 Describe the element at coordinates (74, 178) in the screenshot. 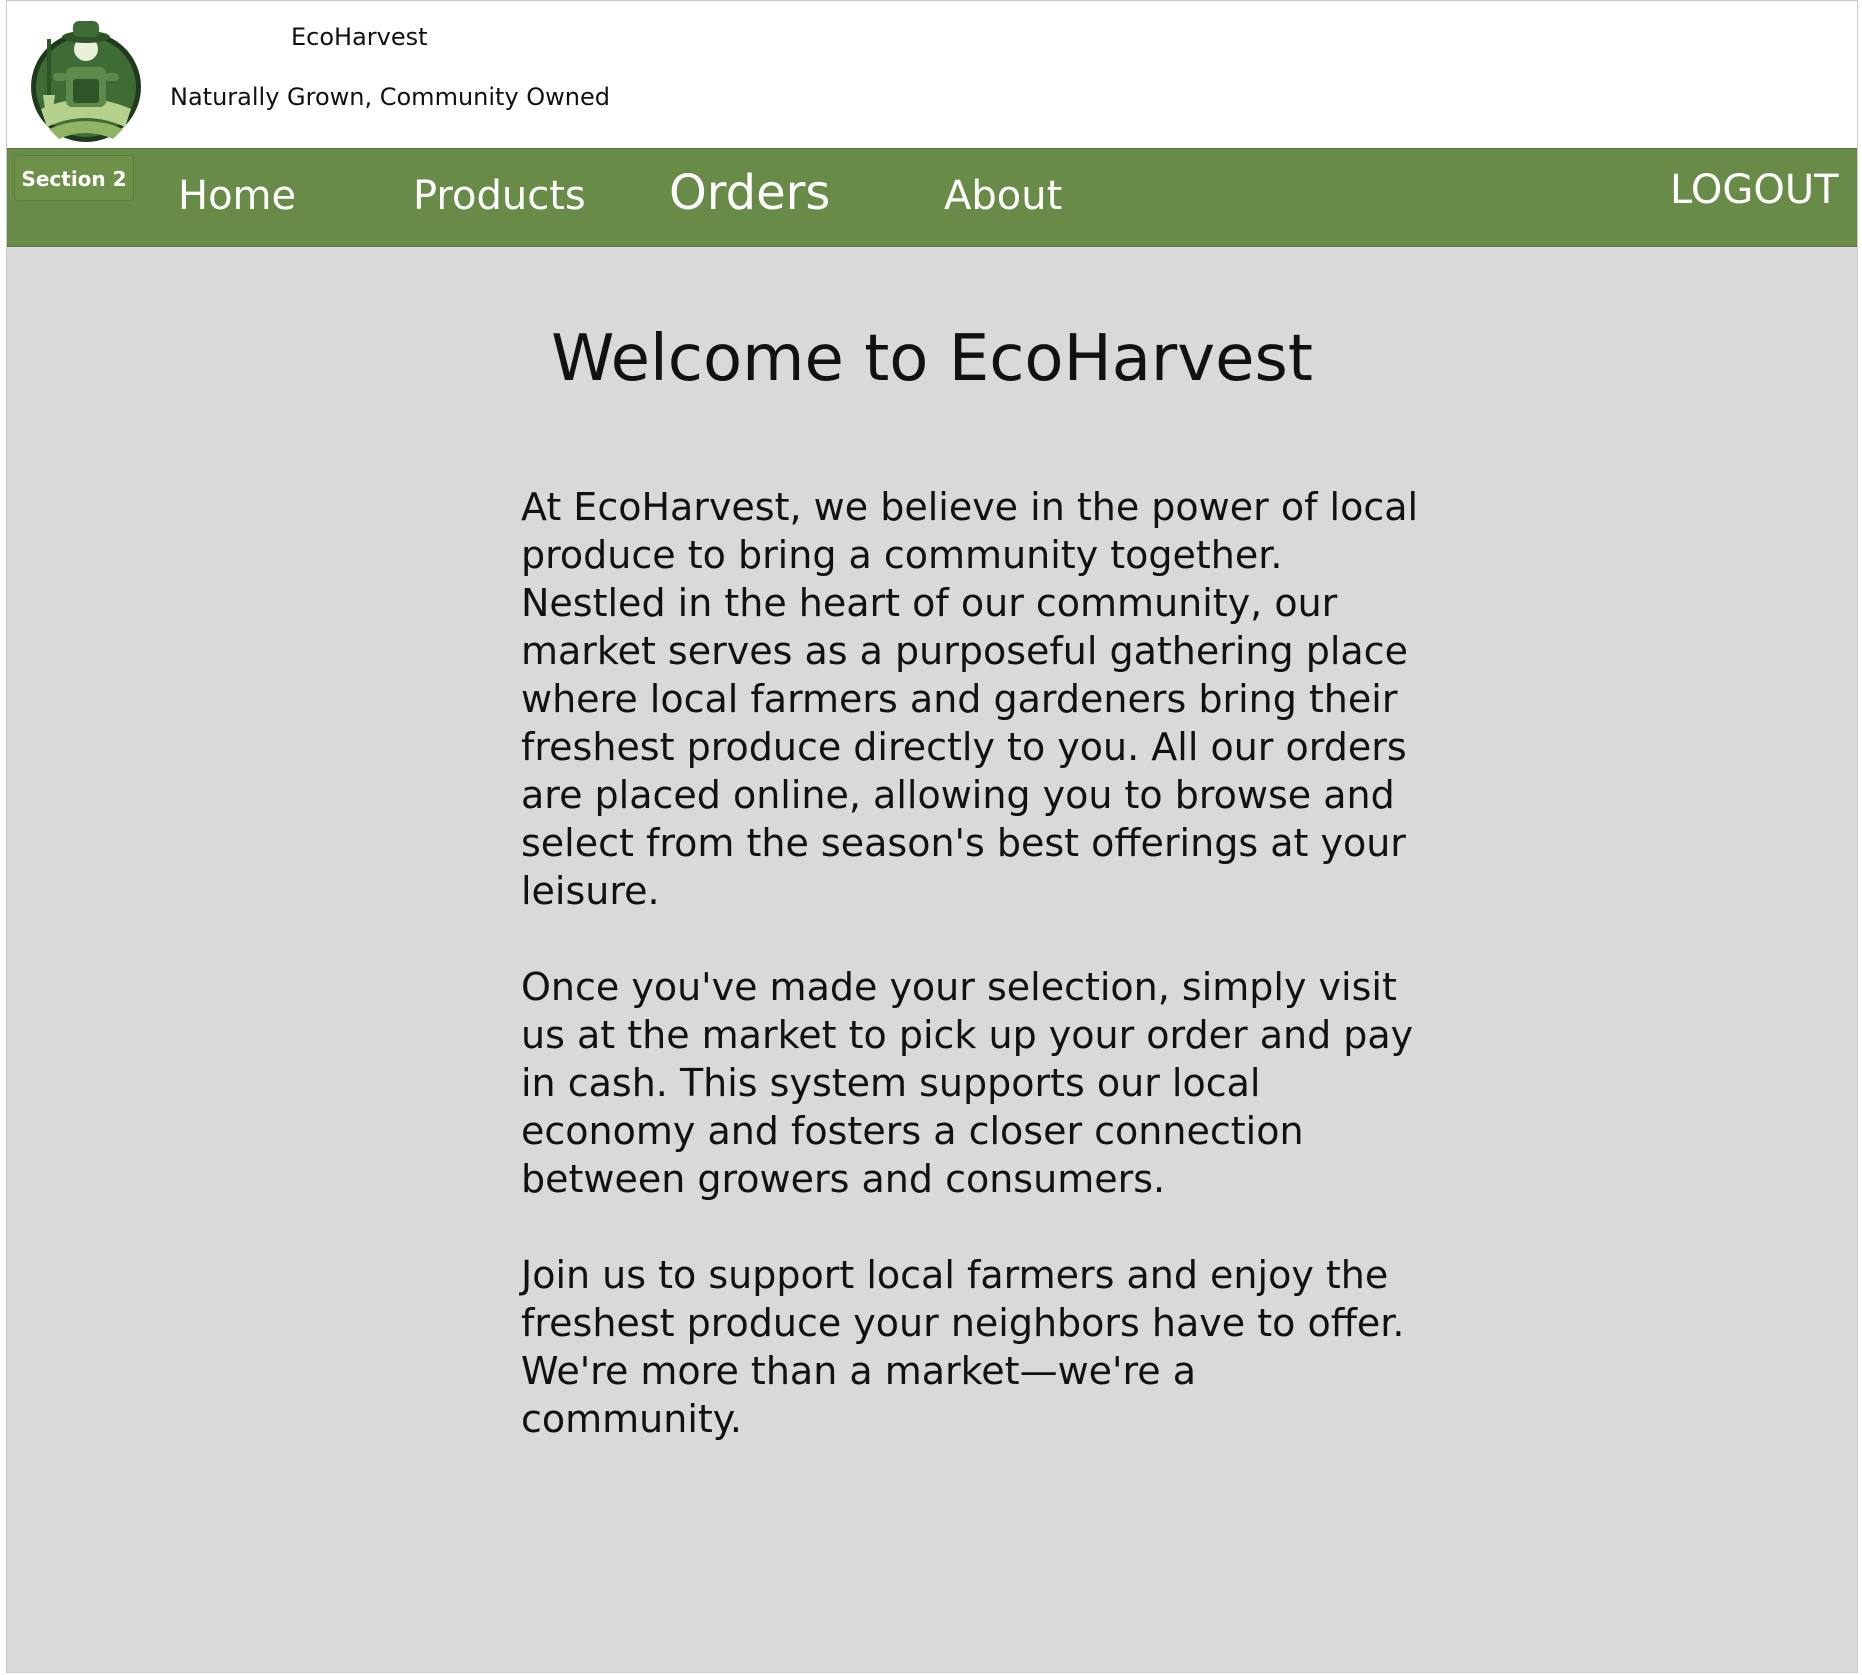

I see `section-badge: Section 2` at that location.